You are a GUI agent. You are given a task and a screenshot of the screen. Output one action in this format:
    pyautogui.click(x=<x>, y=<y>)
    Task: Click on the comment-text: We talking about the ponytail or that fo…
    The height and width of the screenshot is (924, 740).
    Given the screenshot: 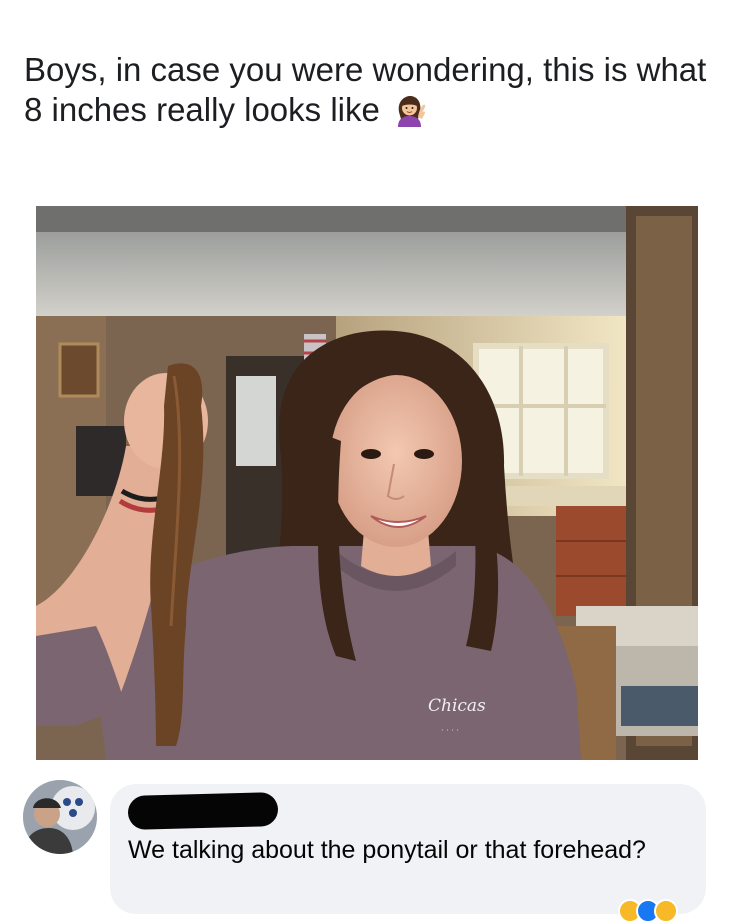 What is the action you would take?
    pyautogui.click(x=387, y=850)
    